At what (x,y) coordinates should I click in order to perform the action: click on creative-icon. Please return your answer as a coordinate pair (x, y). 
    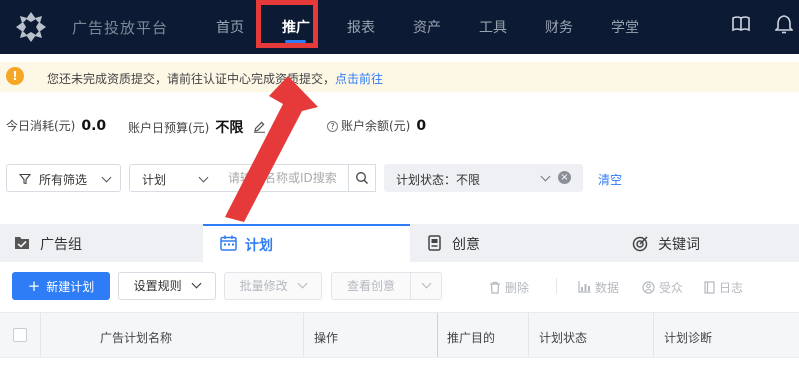
    Looking at the image, I should click on (434, 243).